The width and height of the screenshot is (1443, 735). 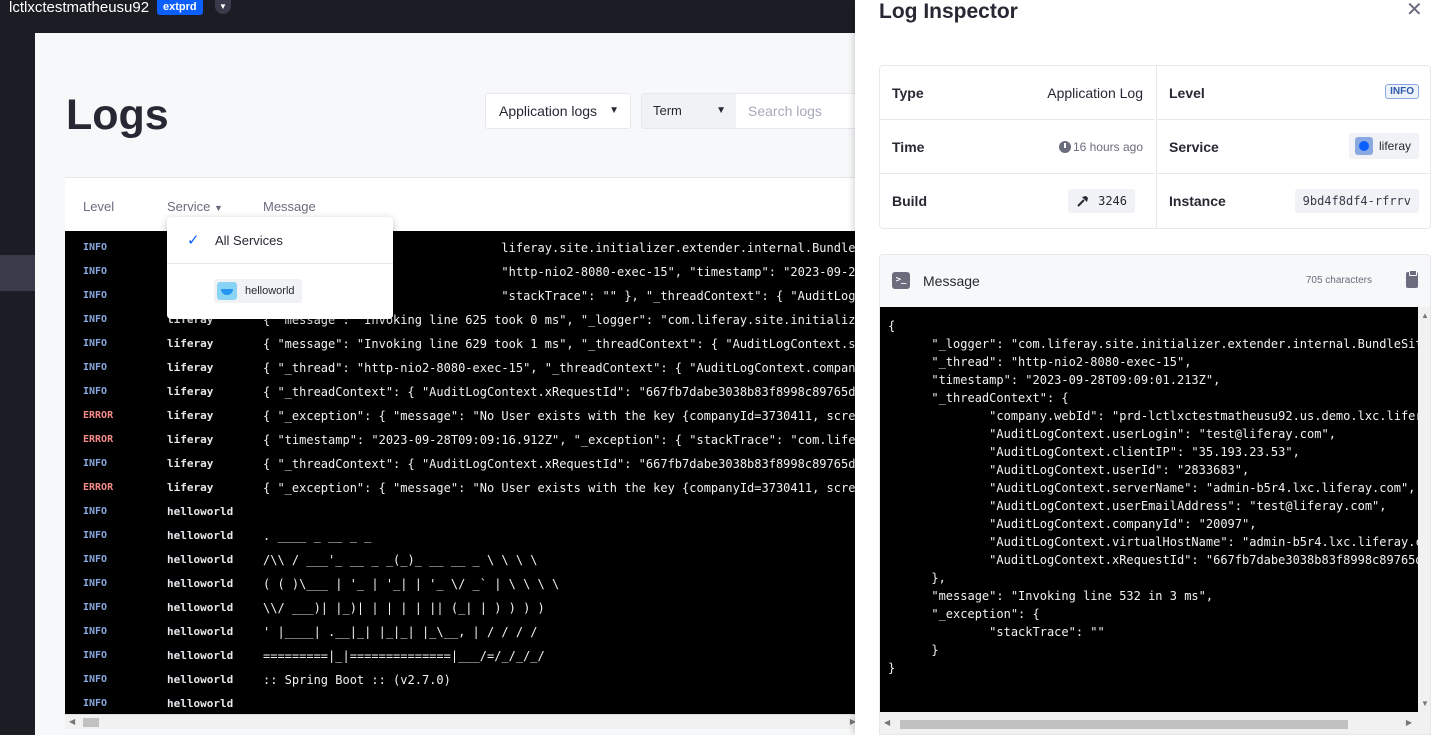 What do you see at coordinates (400, 632) in the screenshot?
I see `log-message: ' |____| .__|_| |_|_| |_\__, | / / / /` at bounding box center [400, 632].